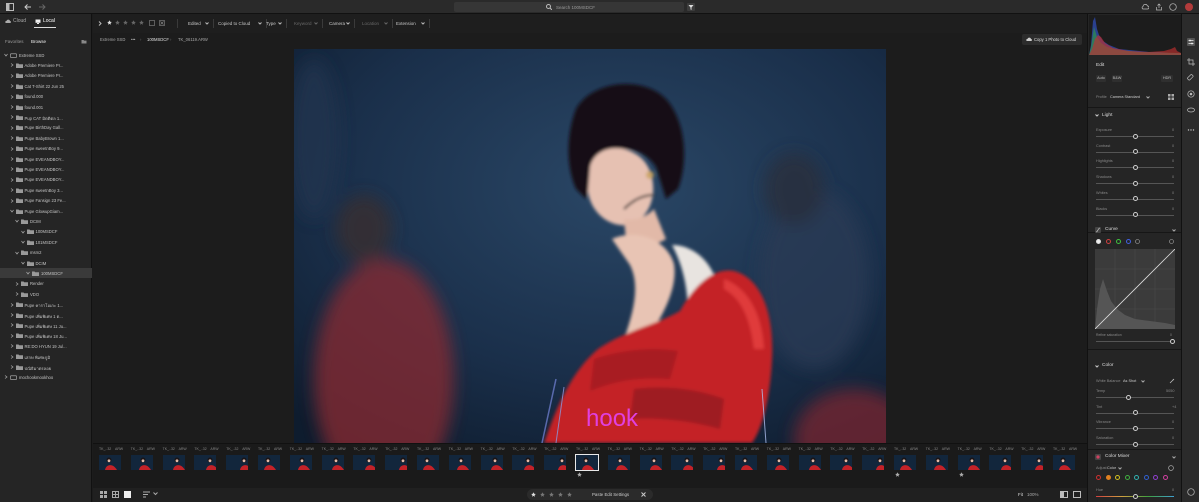 This screenshot has height=502, width=1199. I want to click on edit-sliders-icon, so click(1191, 42).